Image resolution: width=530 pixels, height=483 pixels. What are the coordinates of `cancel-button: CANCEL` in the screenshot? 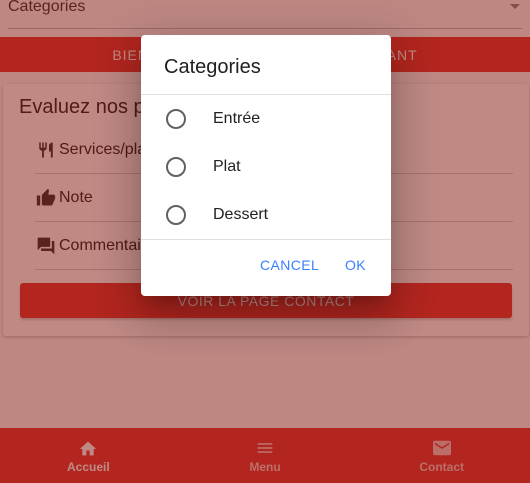 It's located at (289, 265).